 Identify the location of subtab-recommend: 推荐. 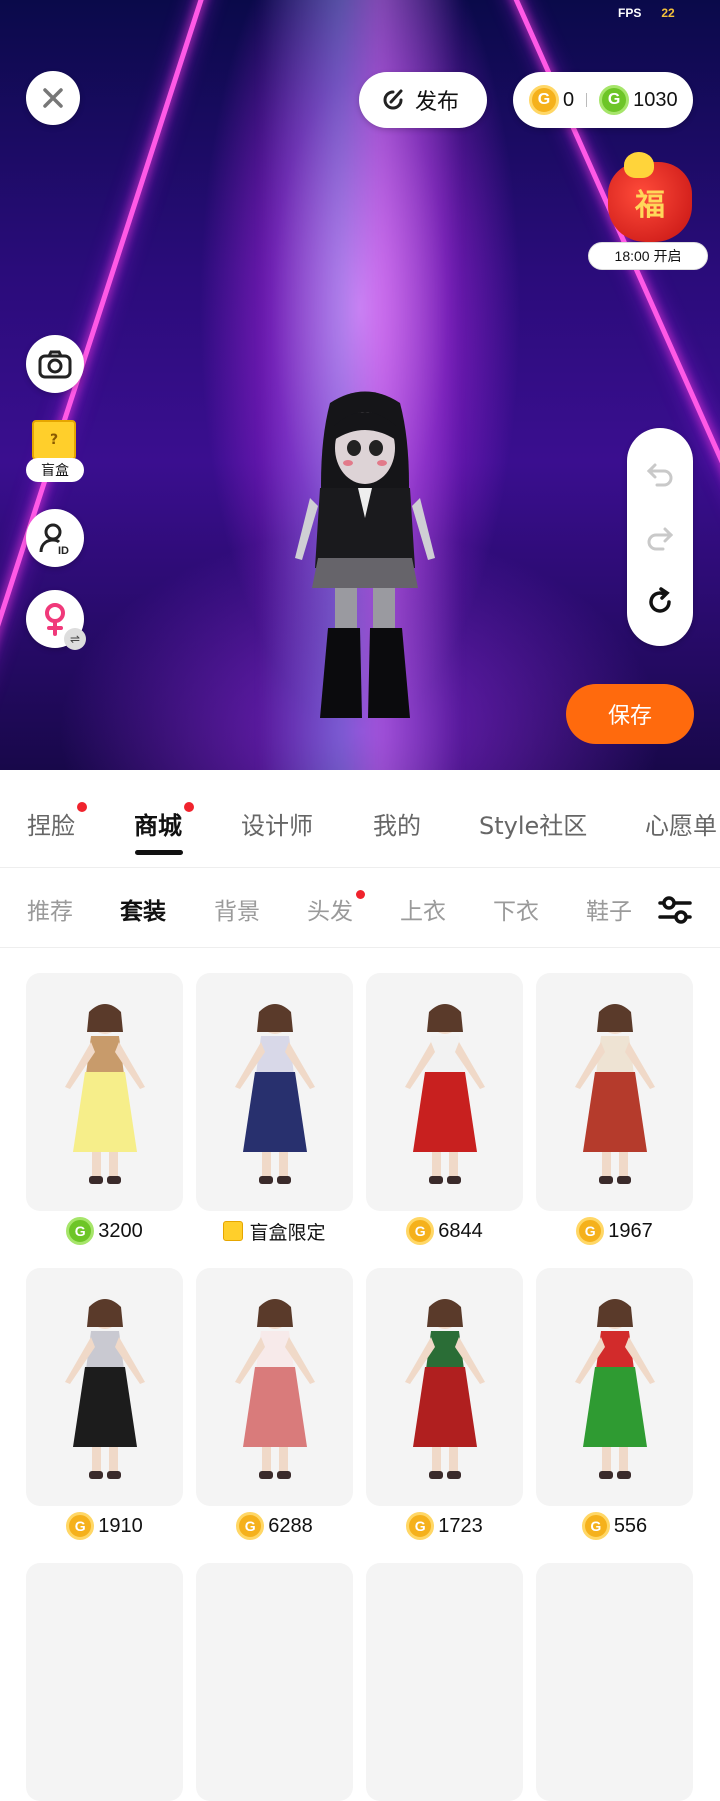
(50, 909).